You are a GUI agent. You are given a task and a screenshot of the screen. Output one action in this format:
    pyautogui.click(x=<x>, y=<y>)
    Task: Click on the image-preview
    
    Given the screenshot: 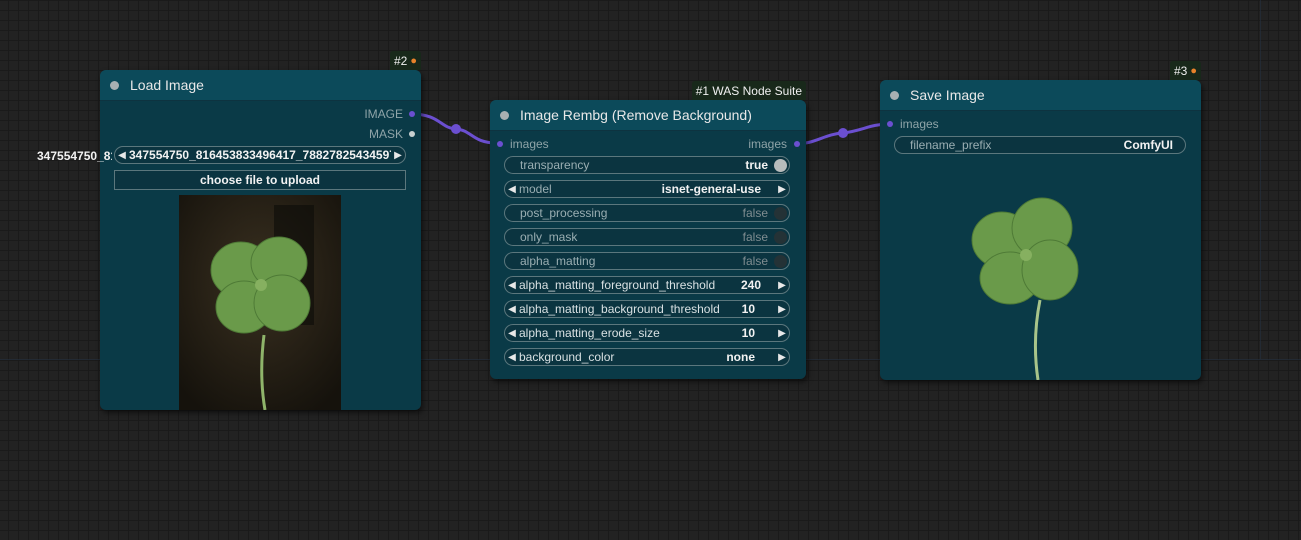 What is the action you would take?
    pyautogui.click(x=260, y=302)
    